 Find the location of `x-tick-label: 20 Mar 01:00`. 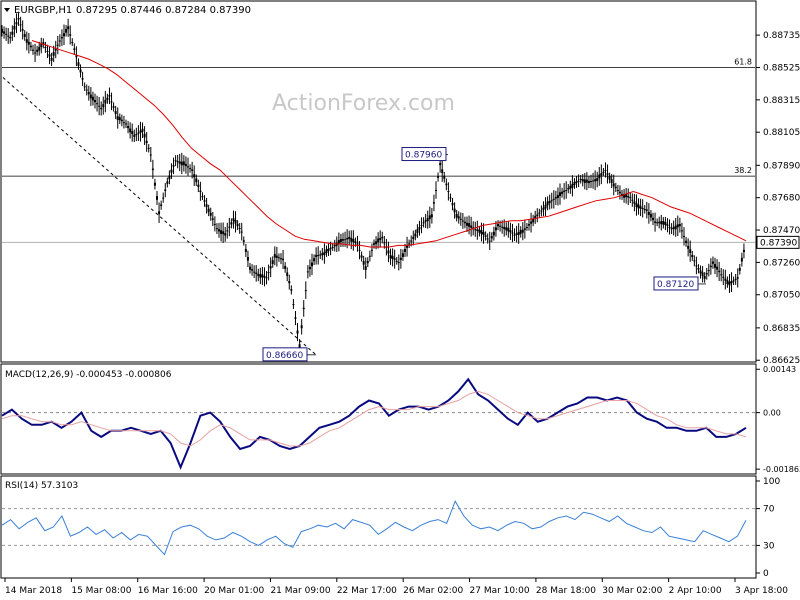

x-tick-label: 20 Mar 01:00 is located at coordinates (234, 591).